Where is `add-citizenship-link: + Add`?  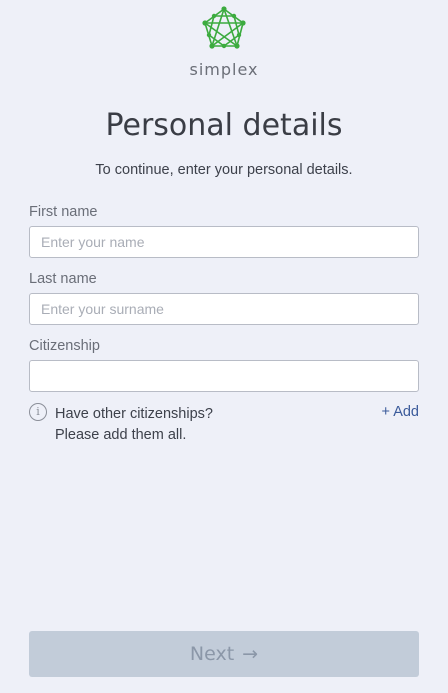
add-citizenship-link: + Add is located at coordinates (401, 412).